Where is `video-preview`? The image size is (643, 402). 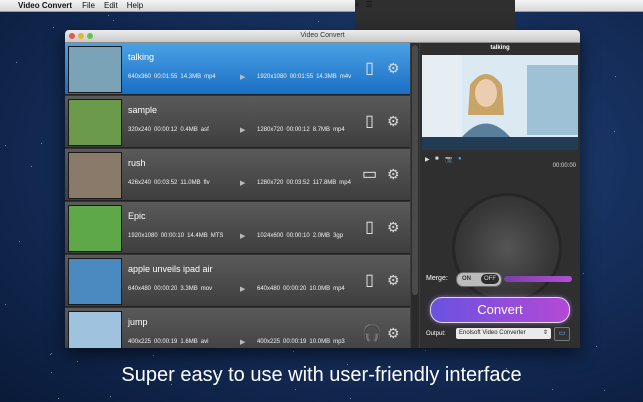 video-preview is located at coordinates (500, 102).